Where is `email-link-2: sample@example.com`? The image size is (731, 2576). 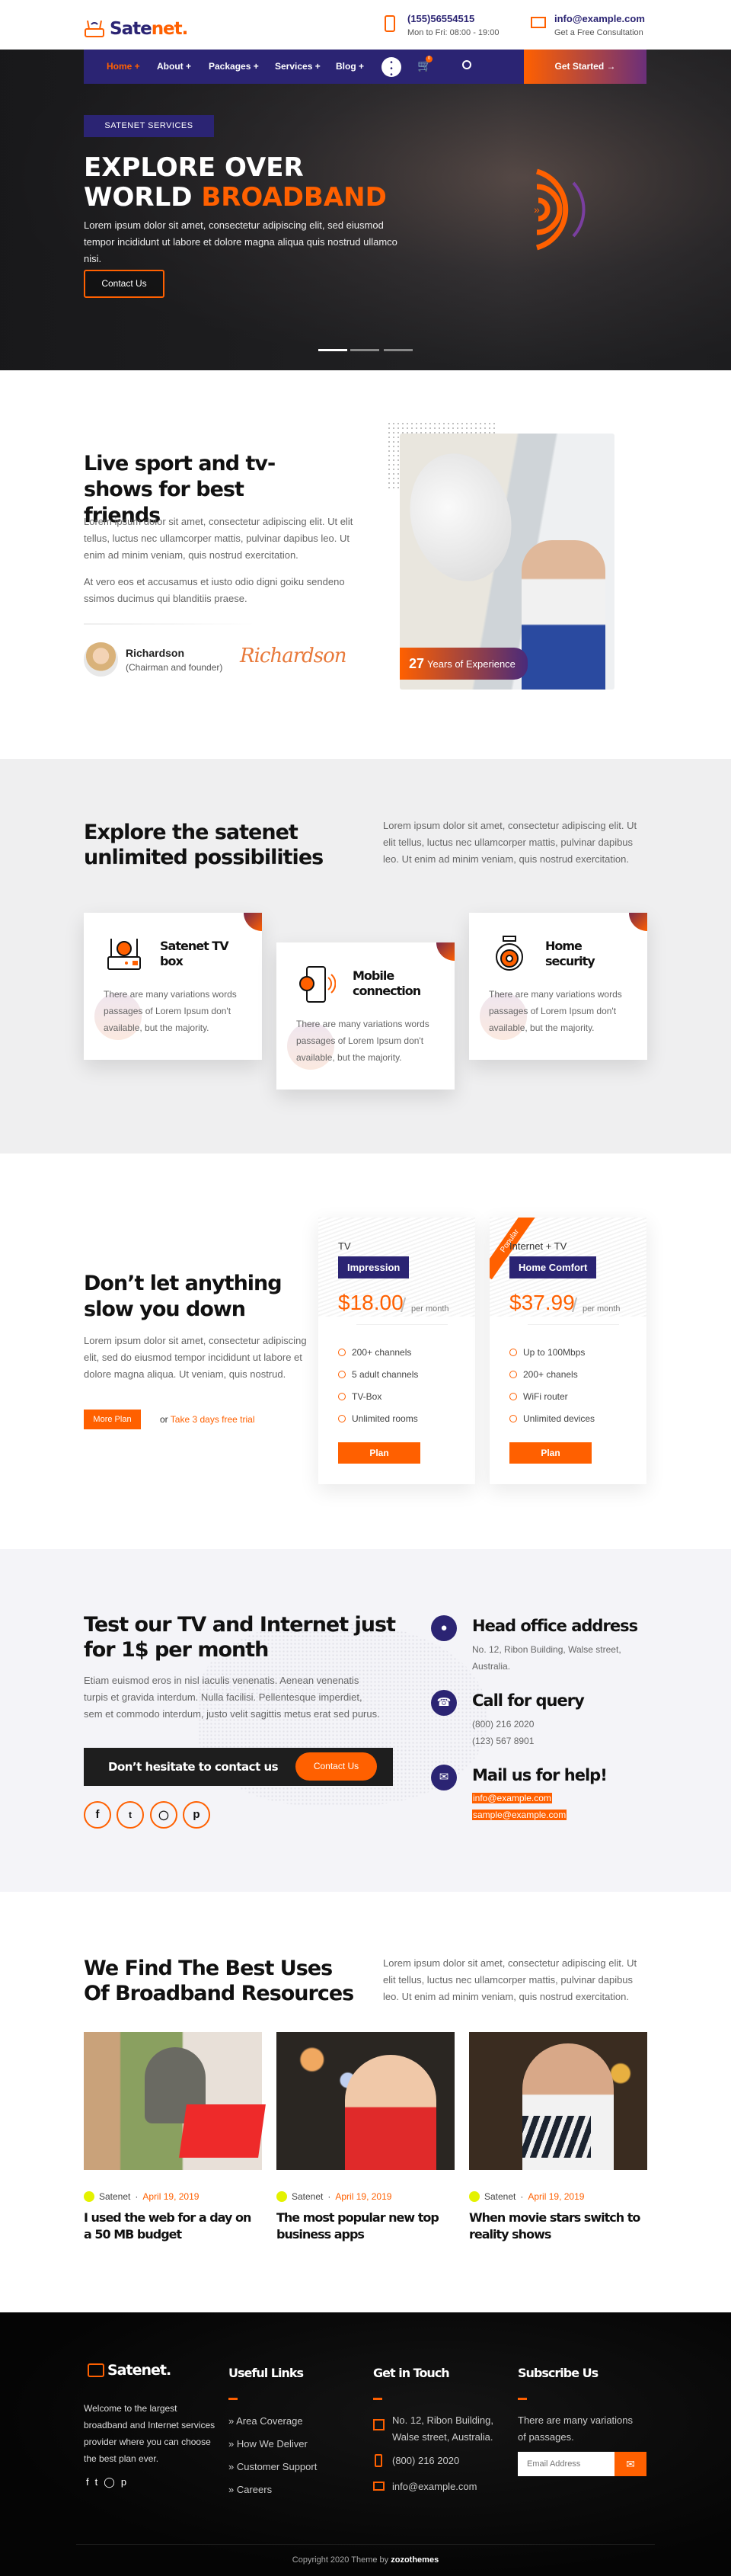 email-link-2: sample@example.com is located at coordinates (519, 1815).